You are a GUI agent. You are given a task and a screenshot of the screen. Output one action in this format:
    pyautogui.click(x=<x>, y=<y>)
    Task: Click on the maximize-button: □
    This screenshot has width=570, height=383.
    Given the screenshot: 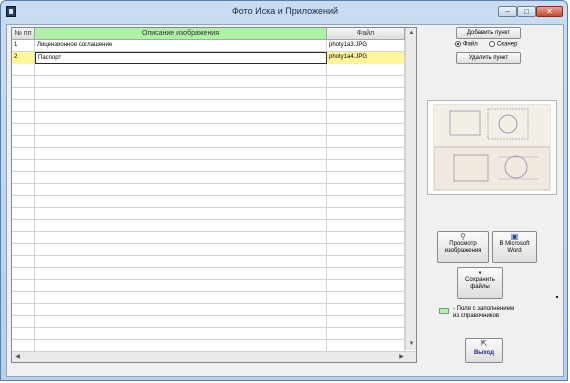 What is the action you would take?
    pyautogui.click(x=526, y=11)
    